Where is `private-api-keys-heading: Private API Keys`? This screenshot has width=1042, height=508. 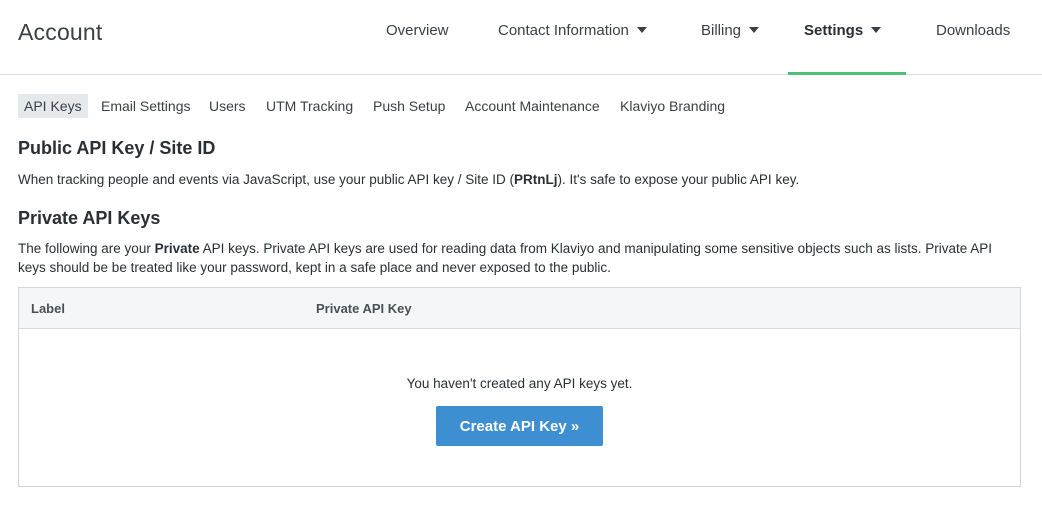 private-api-keys-heading: Private API Keys is located at coordinates (89, 218).